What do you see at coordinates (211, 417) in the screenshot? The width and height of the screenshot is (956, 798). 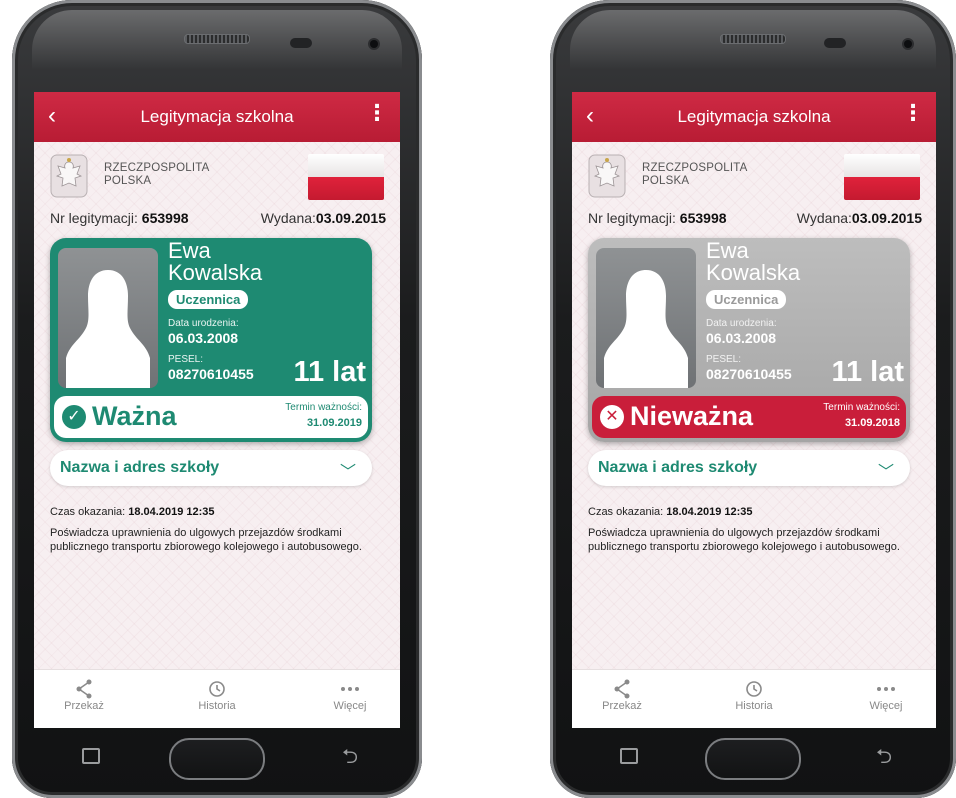 I see `status-badge: ✓ Ważna Termin ważności: 31.09.2019` at bounding box center [211, 417].